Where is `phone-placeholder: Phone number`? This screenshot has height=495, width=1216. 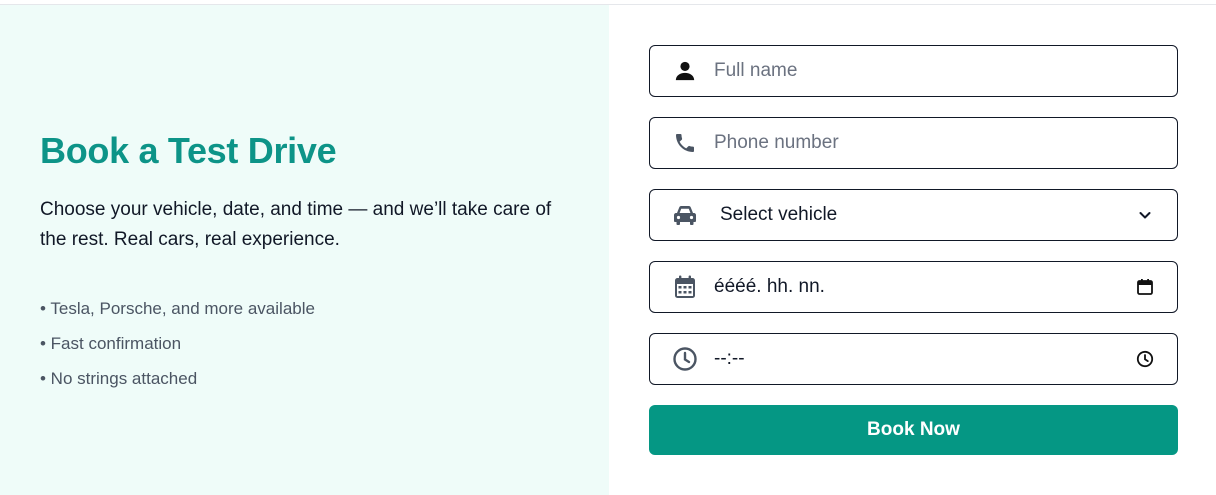
phone-placeholder: Phone number is located at coordinates (776, 142).